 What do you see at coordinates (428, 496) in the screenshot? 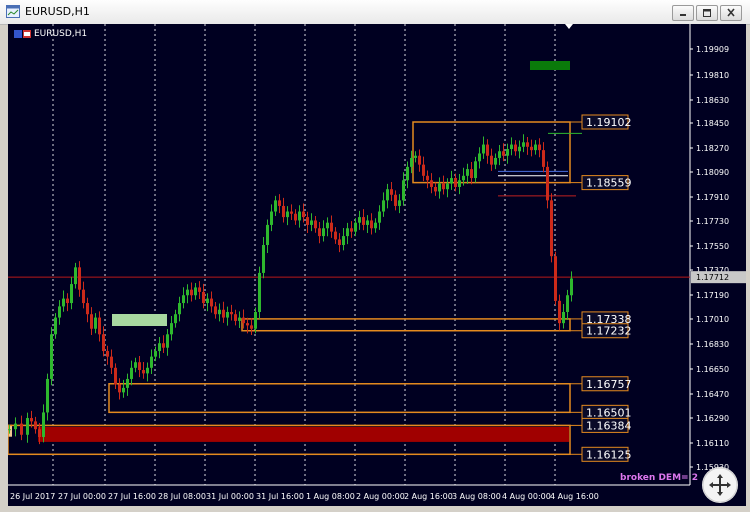
I see `time-axis-label: 2 Aug 16:00` at bounding box center [428, 496].